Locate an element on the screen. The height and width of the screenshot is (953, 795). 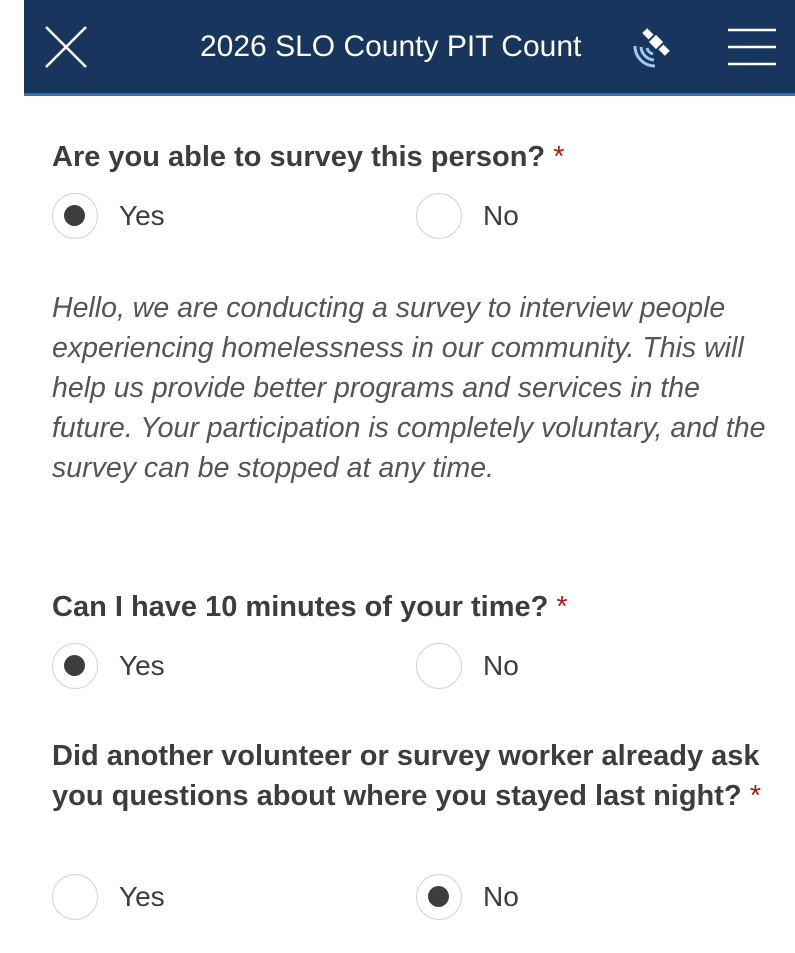
satellite-gps-icon is located at coordinates (653, 48).